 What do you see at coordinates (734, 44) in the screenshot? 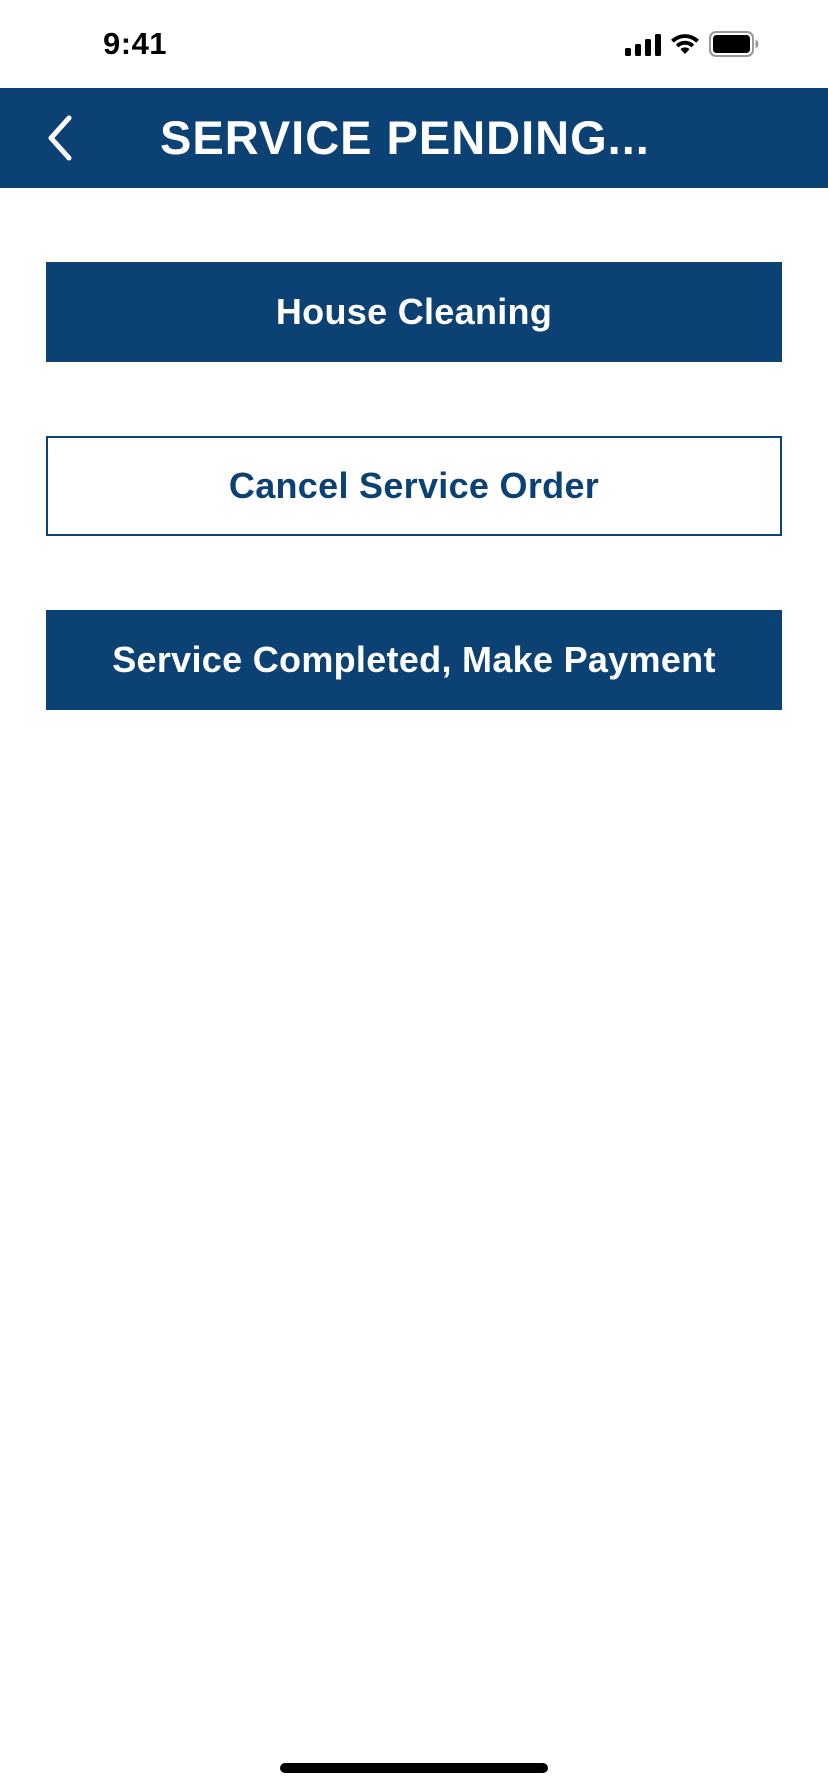
I see `battery-icon` at bounding box center [734, 44].